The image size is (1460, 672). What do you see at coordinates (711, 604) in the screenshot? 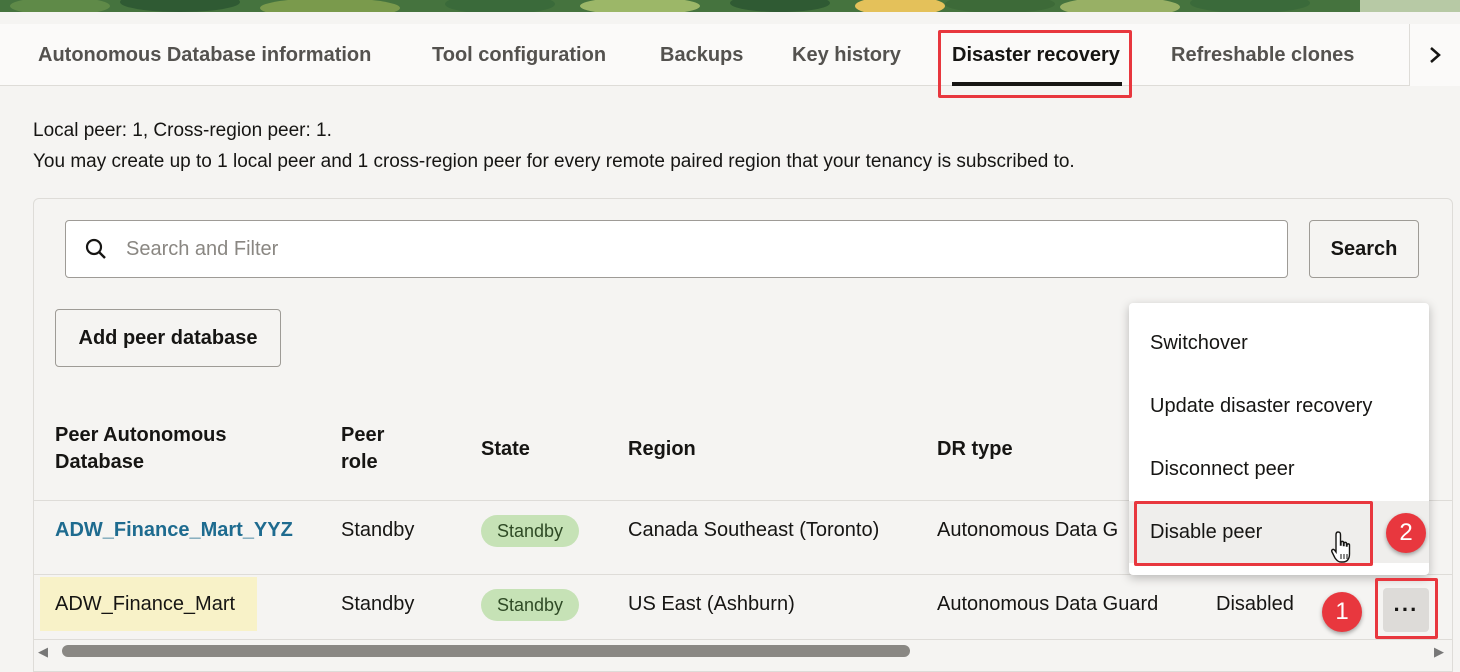
I see `region-cell: US East (Ashburn)` at bounding box center [711, 604].